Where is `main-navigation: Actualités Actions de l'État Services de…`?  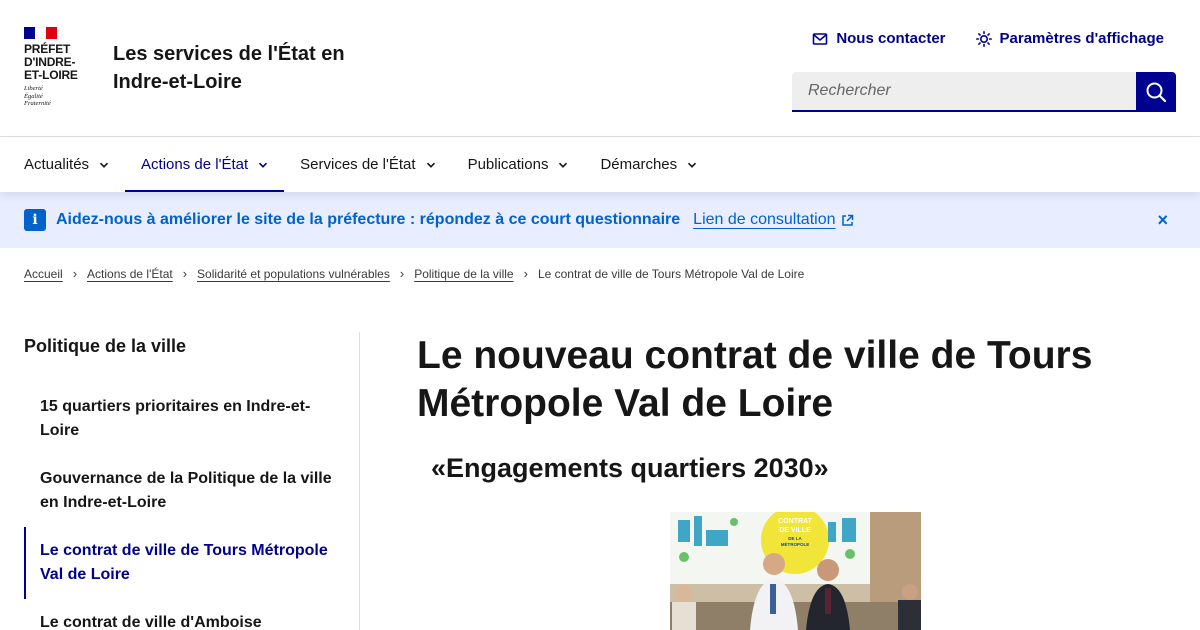 main-navigation: Actualités Actions de l'État Services de… is located at coordinates (600, 164).